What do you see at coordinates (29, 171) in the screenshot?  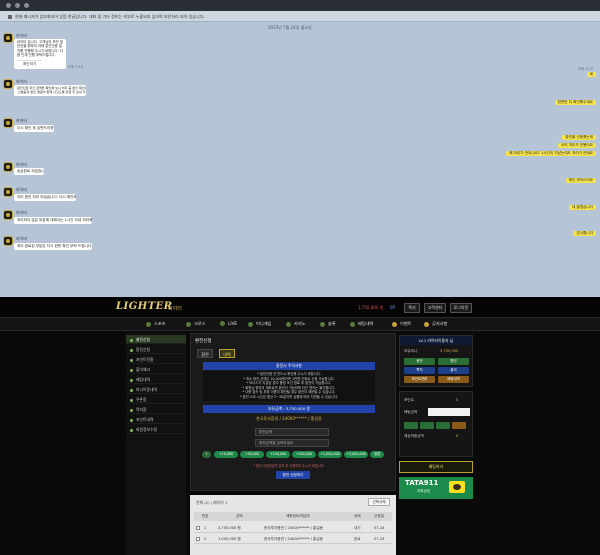 I see `message-bubble: 송금완료 되었습니다.` at bounding box center [29, 171].